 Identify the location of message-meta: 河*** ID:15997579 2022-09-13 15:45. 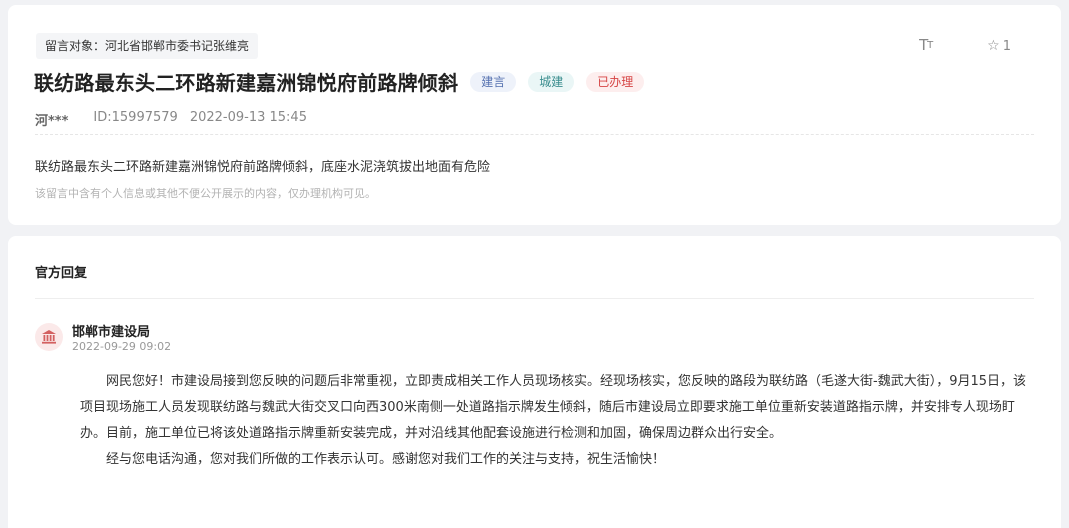
(171, 119).